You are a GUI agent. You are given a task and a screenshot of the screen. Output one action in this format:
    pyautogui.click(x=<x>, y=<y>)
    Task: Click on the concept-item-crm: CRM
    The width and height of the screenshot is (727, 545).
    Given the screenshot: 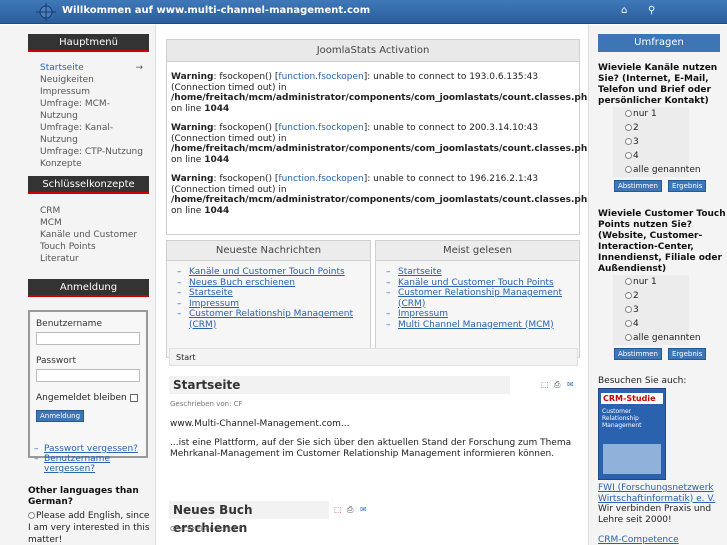 What is the action you would take?
    pyautogui.click(x=90, y=211)
    